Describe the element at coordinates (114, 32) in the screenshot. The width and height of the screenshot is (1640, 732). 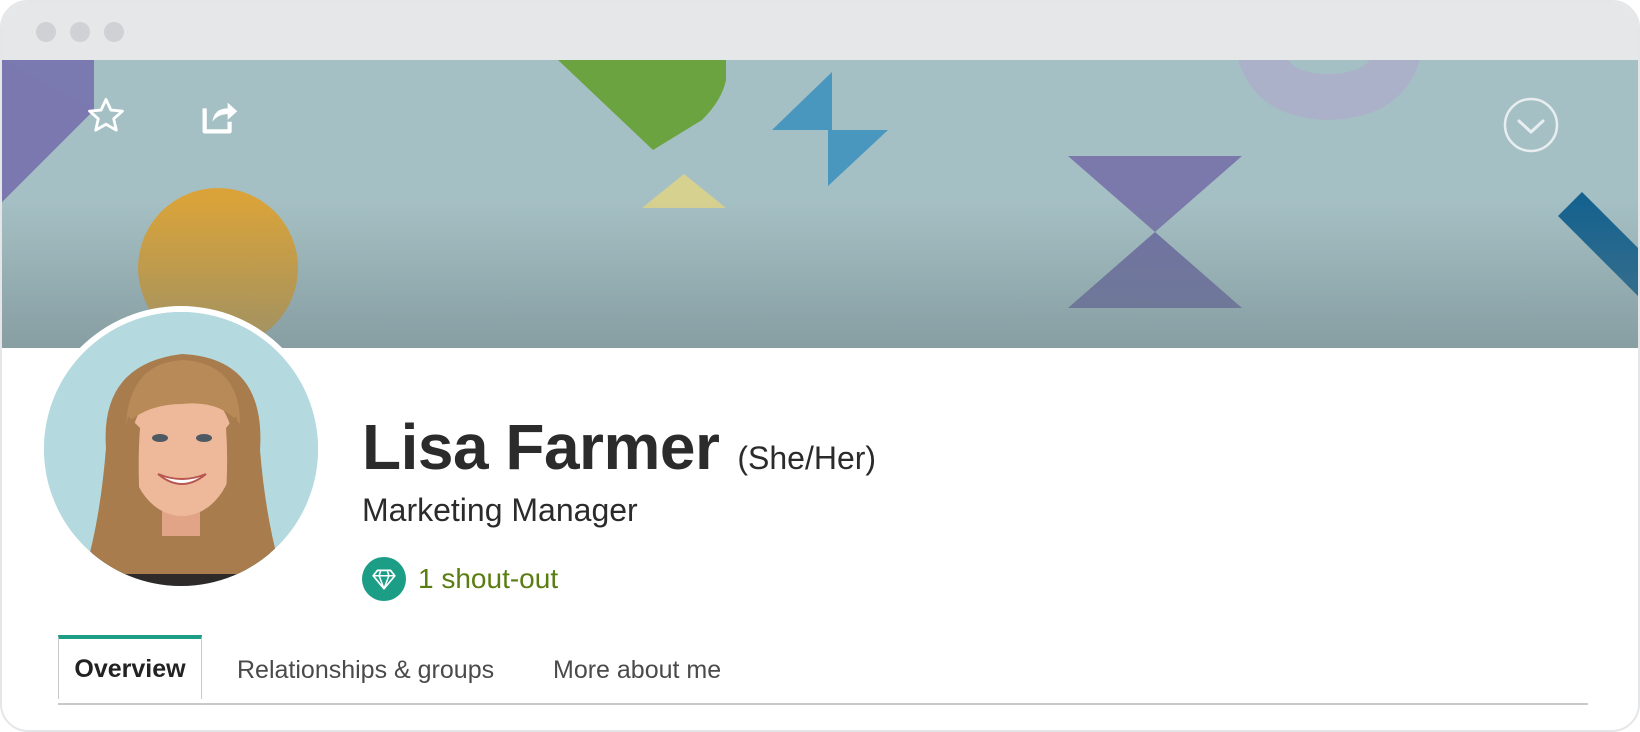
I see `window-maximize-dot` at that location.